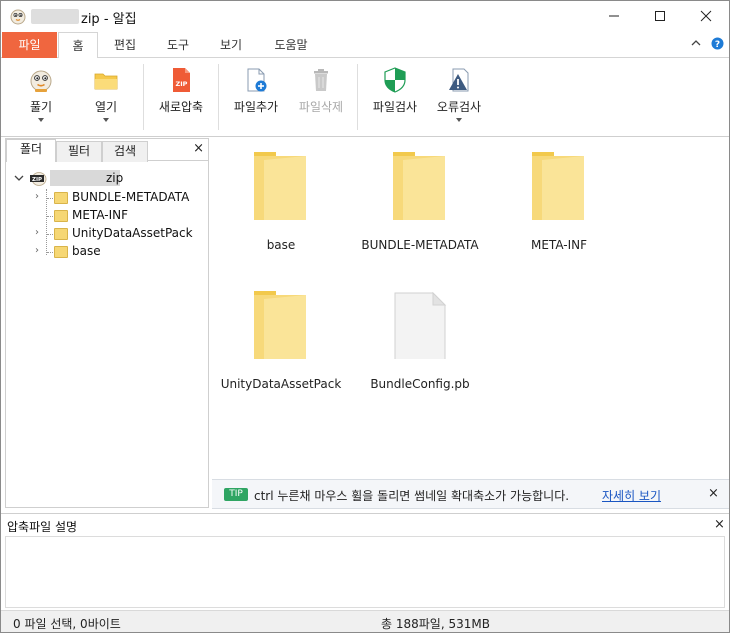 Image resolution: width=730 pixels, height=633 pixels. I want to click on status-bar: 0 파일 선택, 0바이트 총 188파일, 531MB, so click(365, 621).